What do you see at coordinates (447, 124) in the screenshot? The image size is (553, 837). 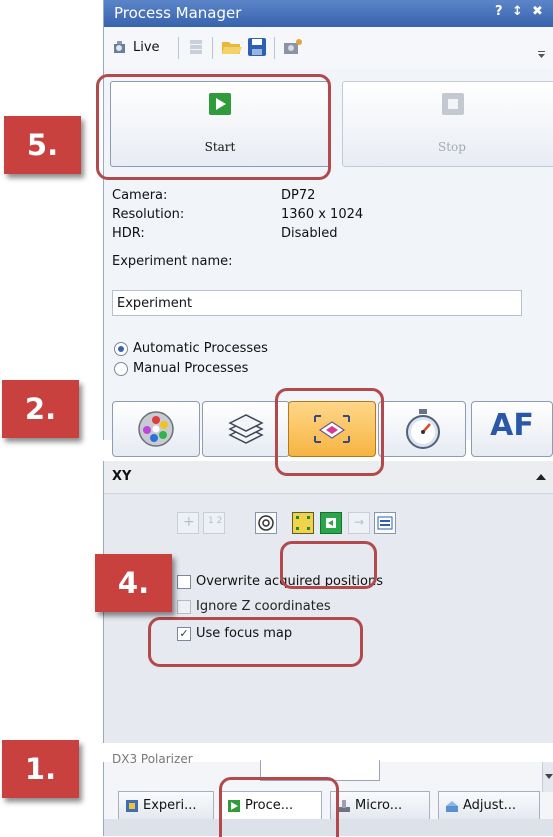 I see `stop-button: Stop` at bounding box center [447, 124].